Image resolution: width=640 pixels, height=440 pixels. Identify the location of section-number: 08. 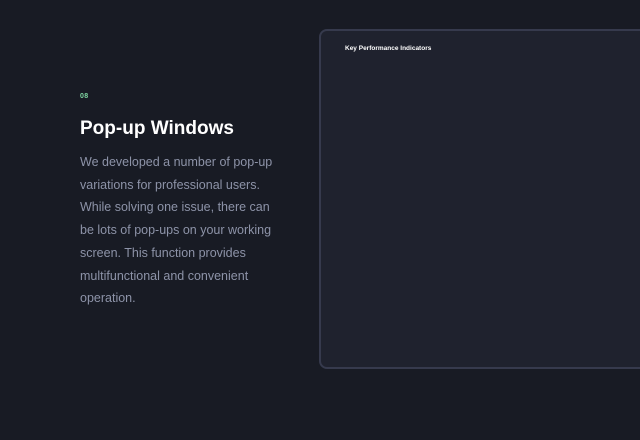
(84, 96).